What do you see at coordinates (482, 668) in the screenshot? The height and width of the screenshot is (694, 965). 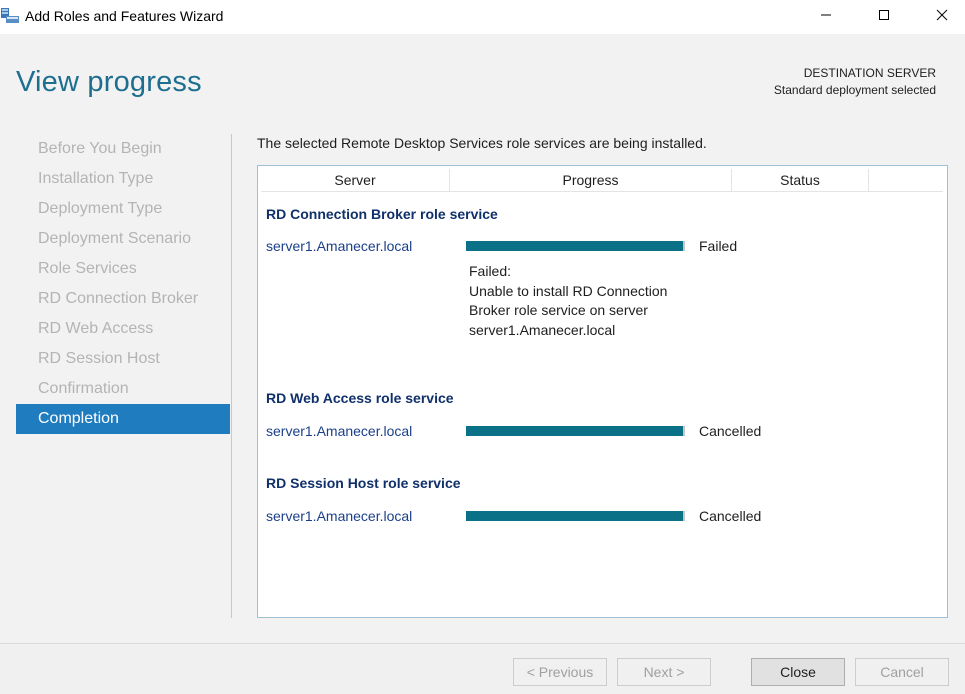 I see `wizard-footer: < Previous Next > Close Cancel` at bounding box center [482, 668].